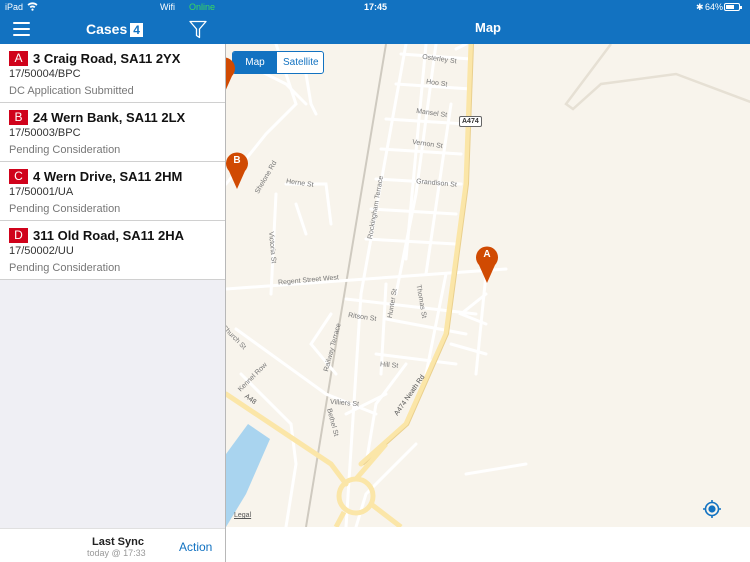 This screenshot has width=750, height=562. What do you see at coordinates (45, 133) in the screenshot?
I see `case-reference: 17/50003/BPC` at bounding box center [45, 133].